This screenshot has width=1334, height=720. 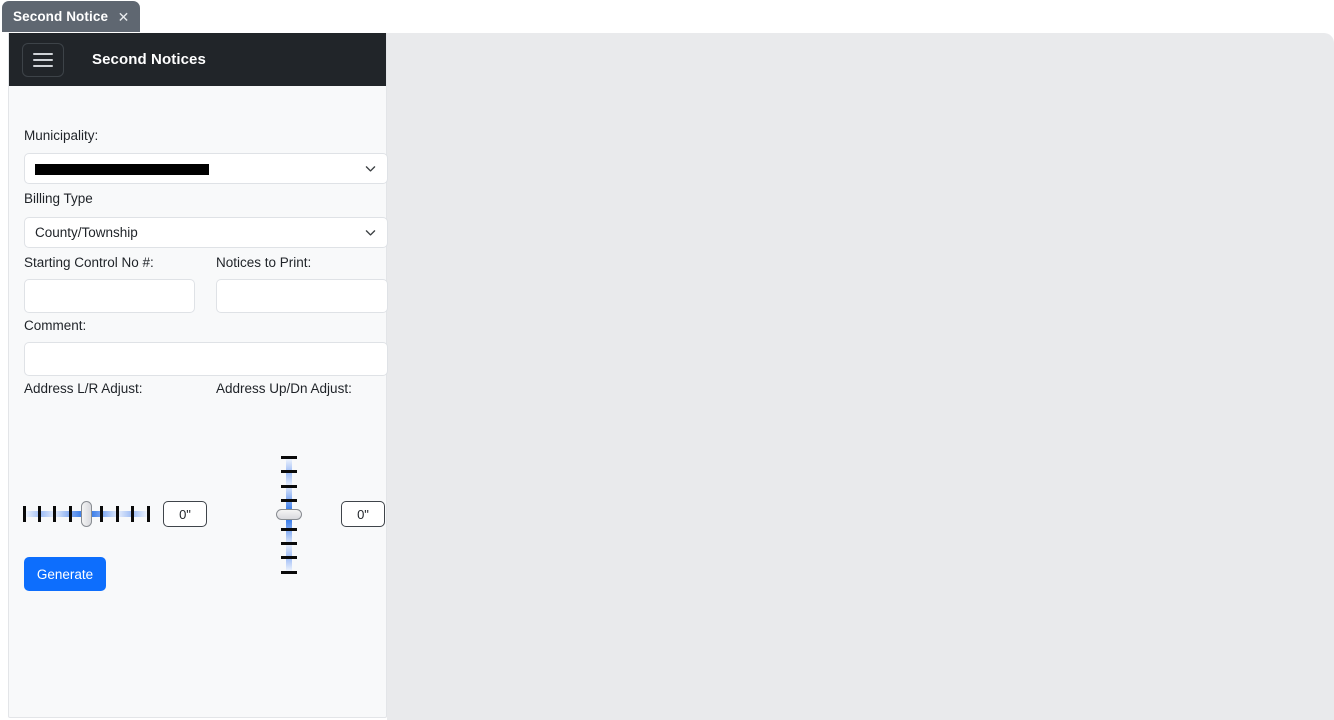 I want to click on slider-thumb-horizontal, so click(x=86, y=514).